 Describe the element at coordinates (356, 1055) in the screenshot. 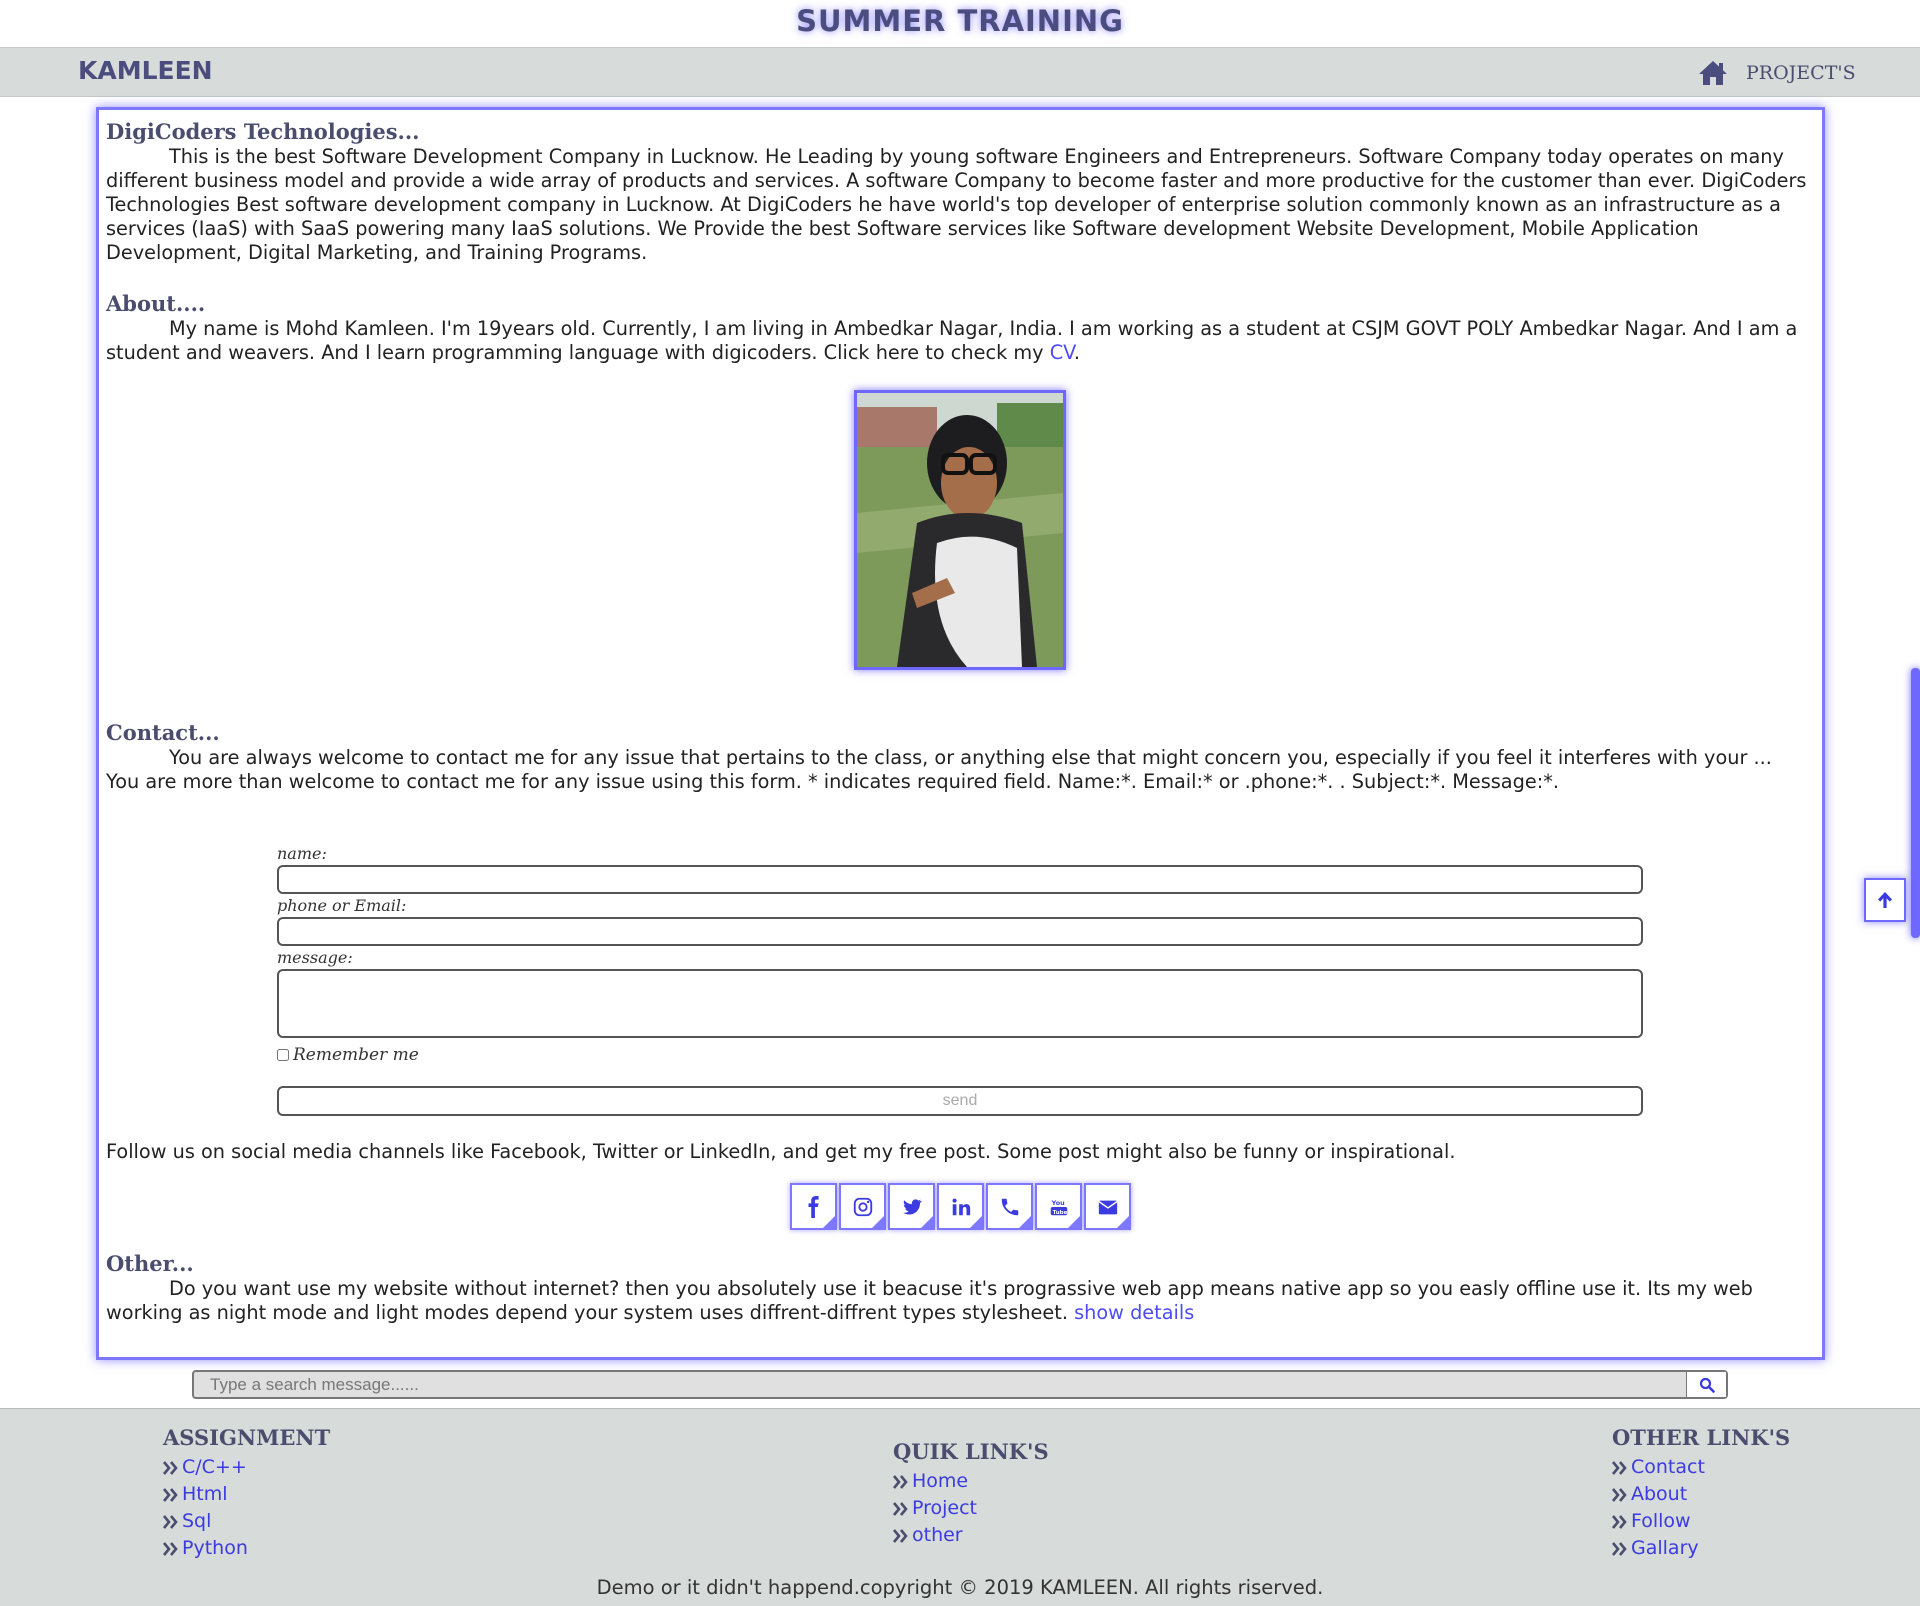

I see `remember-label: Remember me` at that location.